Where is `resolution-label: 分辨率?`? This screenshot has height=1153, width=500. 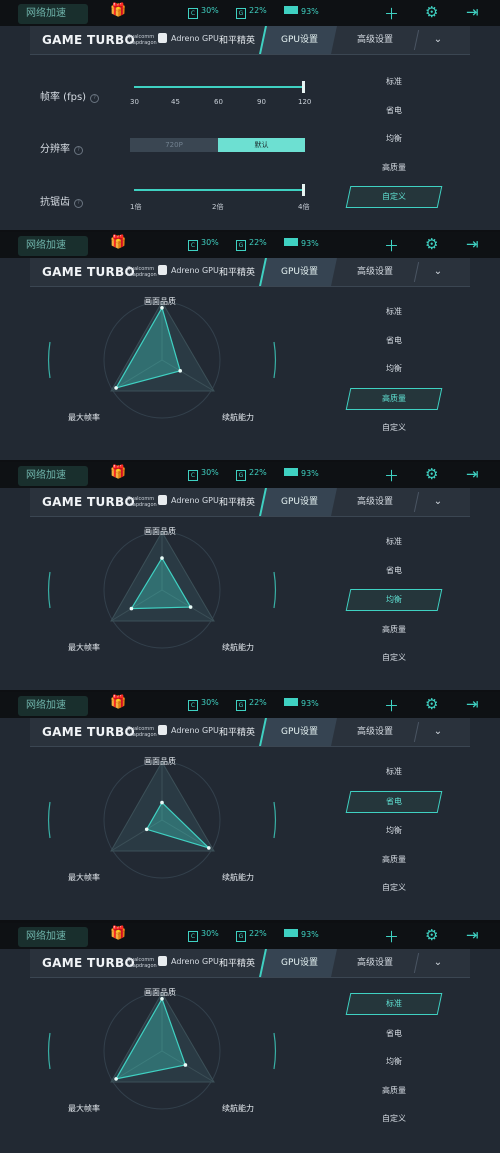
resolution-label: 分辨率? is located at coordinates (61, 147).